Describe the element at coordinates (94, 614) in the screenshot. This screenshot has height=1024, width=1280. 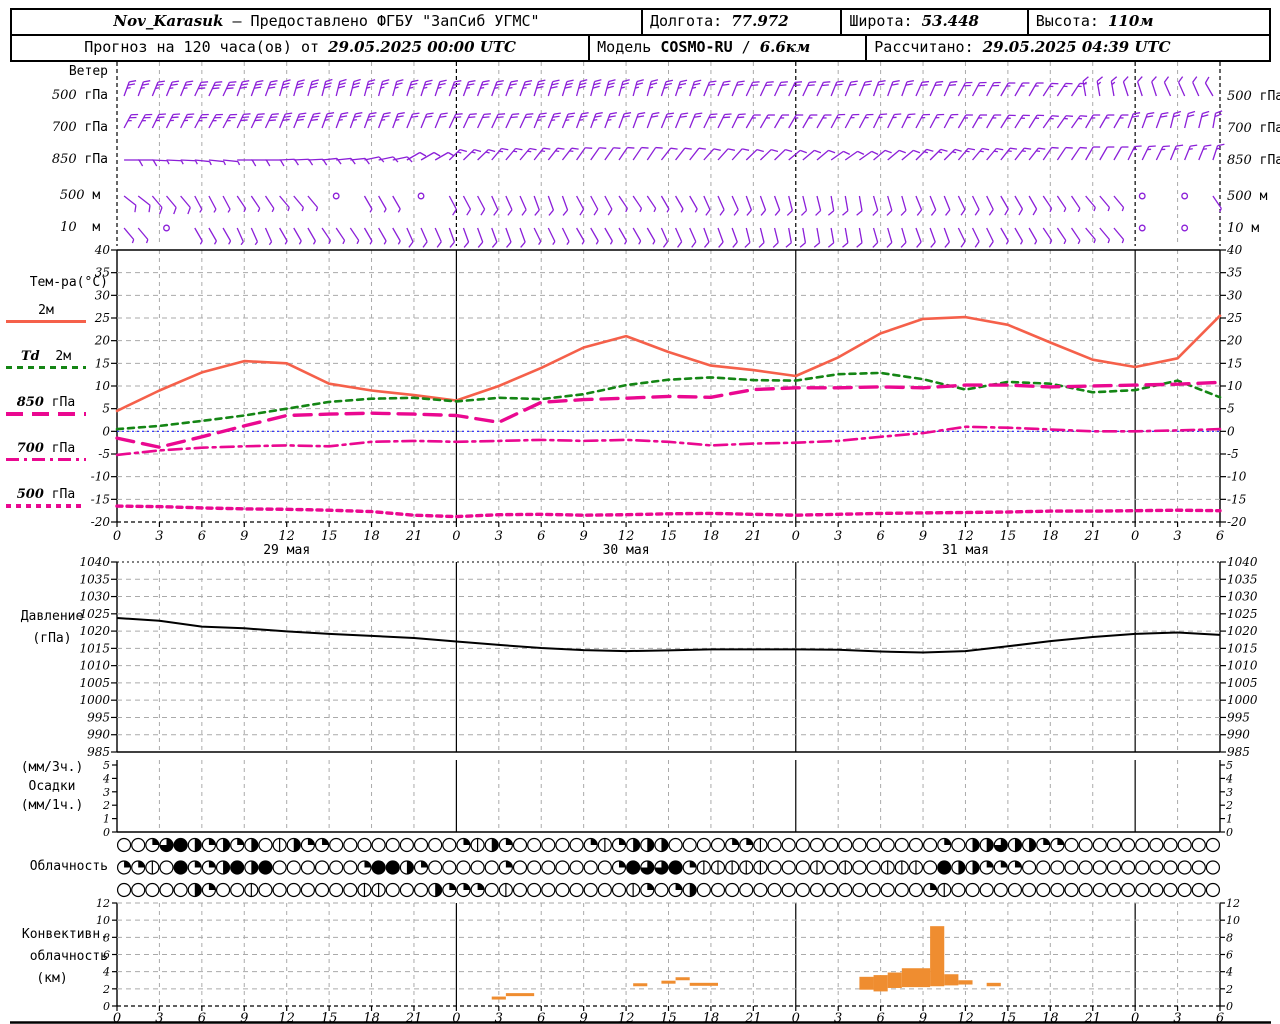
I see `svg-text: 1025` at that location.